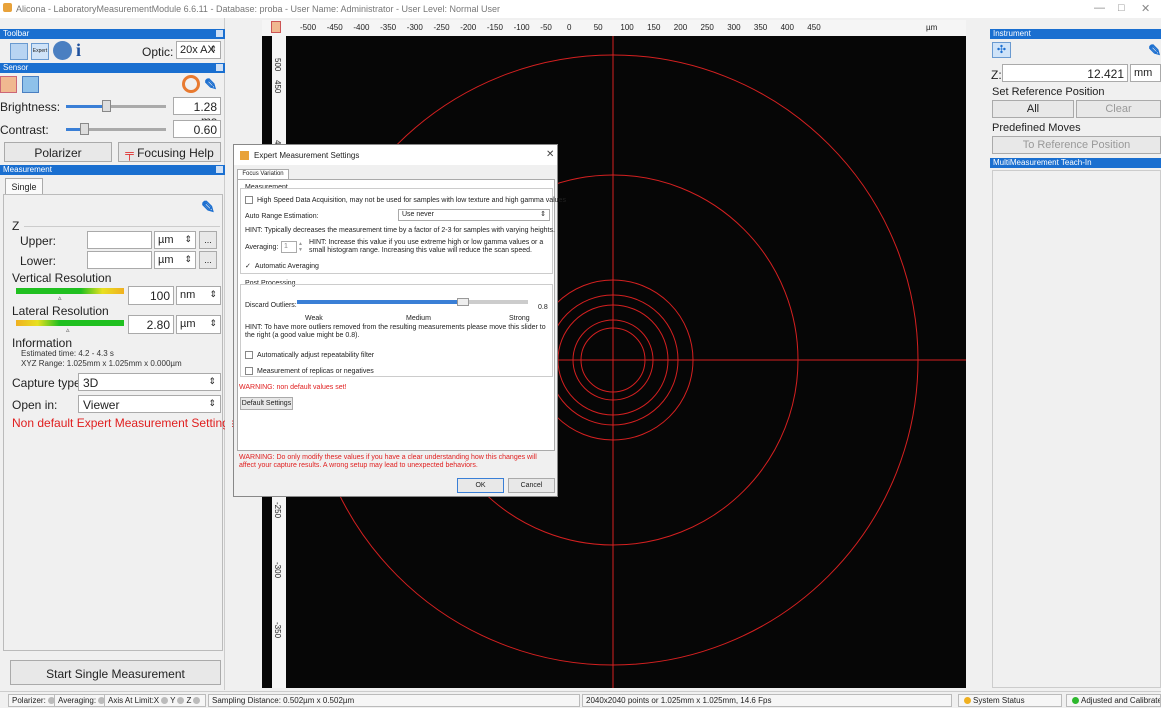 The image size is (1161, 708). Describe the element at coordinates (627, 27) in the screenshot. I see `ruler-top-tick: 100` at that location.